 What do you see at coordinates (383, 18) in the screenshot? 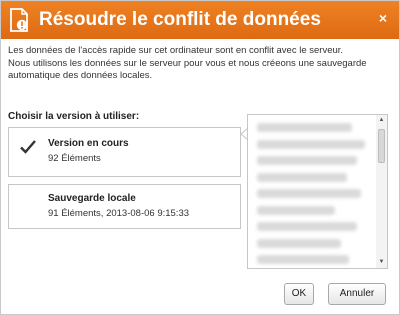
I see `close-button: ×` at bounding box center [383, 18].